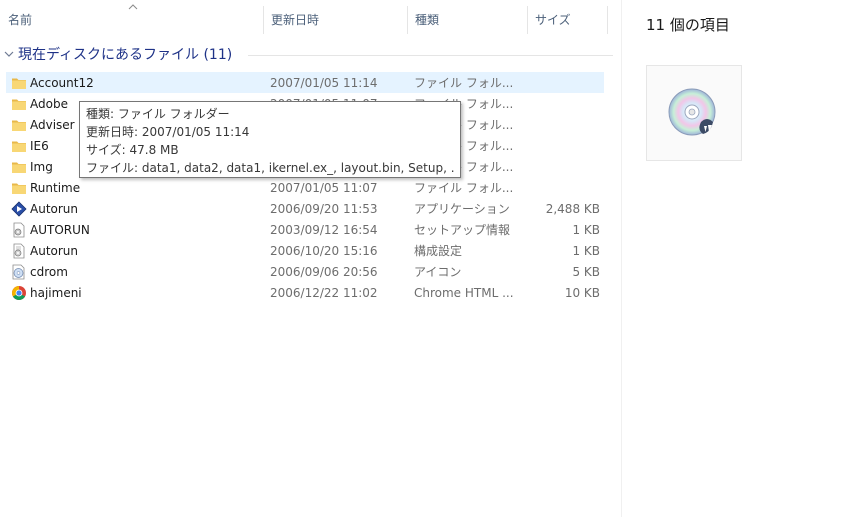  What do you see at coordinates (621, 258) in the screenshot?
I see `pane-separator` at bounding box center [621, 258].